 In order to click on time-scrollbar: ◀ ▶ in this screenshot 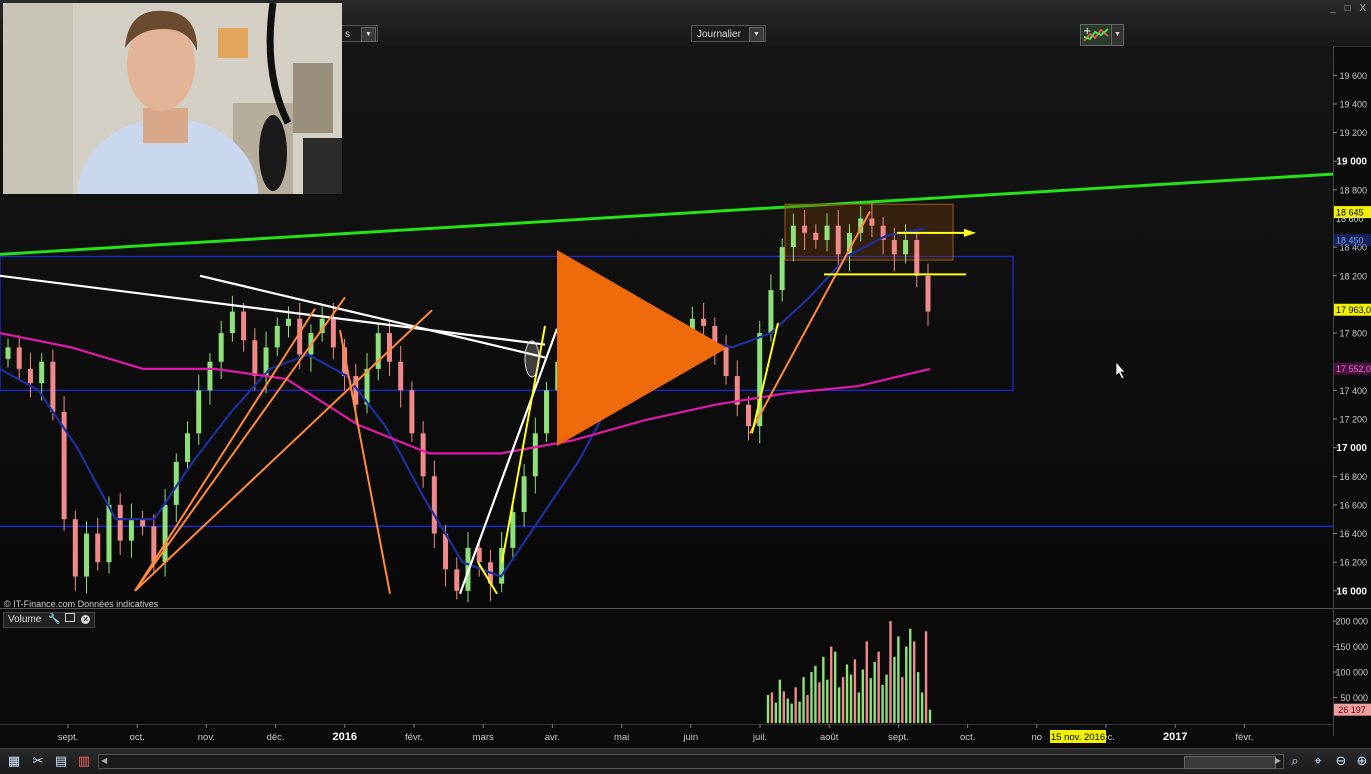, I will do `click(691, 761)`.